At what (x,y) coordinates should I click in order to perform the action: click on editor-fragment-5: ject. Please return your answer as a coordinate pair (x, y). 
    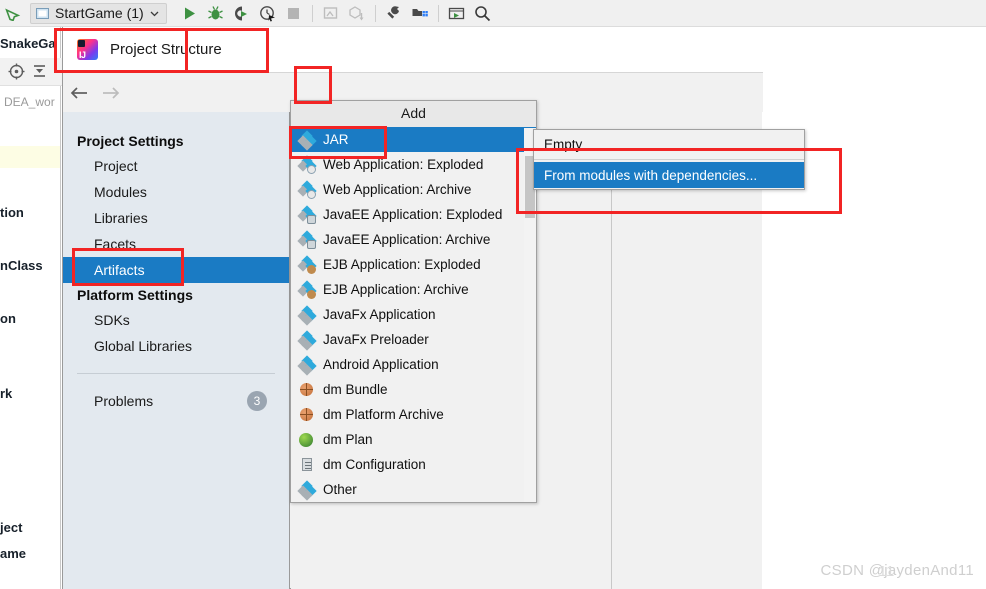
    Looking at the image, I should click on (11, 527).